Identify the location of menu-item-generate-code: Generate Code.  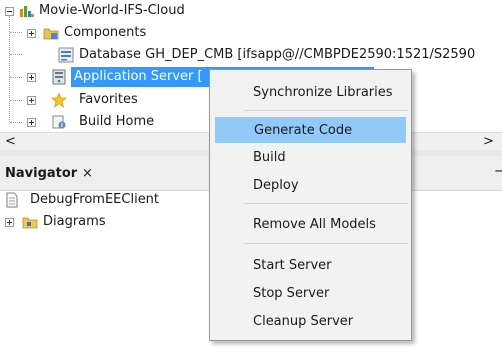
(310, 130).